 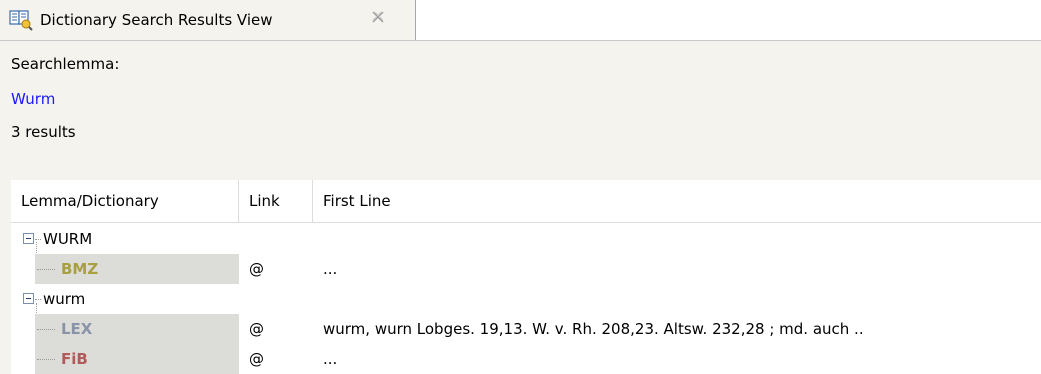 What do you see at coordinates (74, 359) in the screenshot?
I see `dictionary-label: FiB` at bounding box center [74, 359].